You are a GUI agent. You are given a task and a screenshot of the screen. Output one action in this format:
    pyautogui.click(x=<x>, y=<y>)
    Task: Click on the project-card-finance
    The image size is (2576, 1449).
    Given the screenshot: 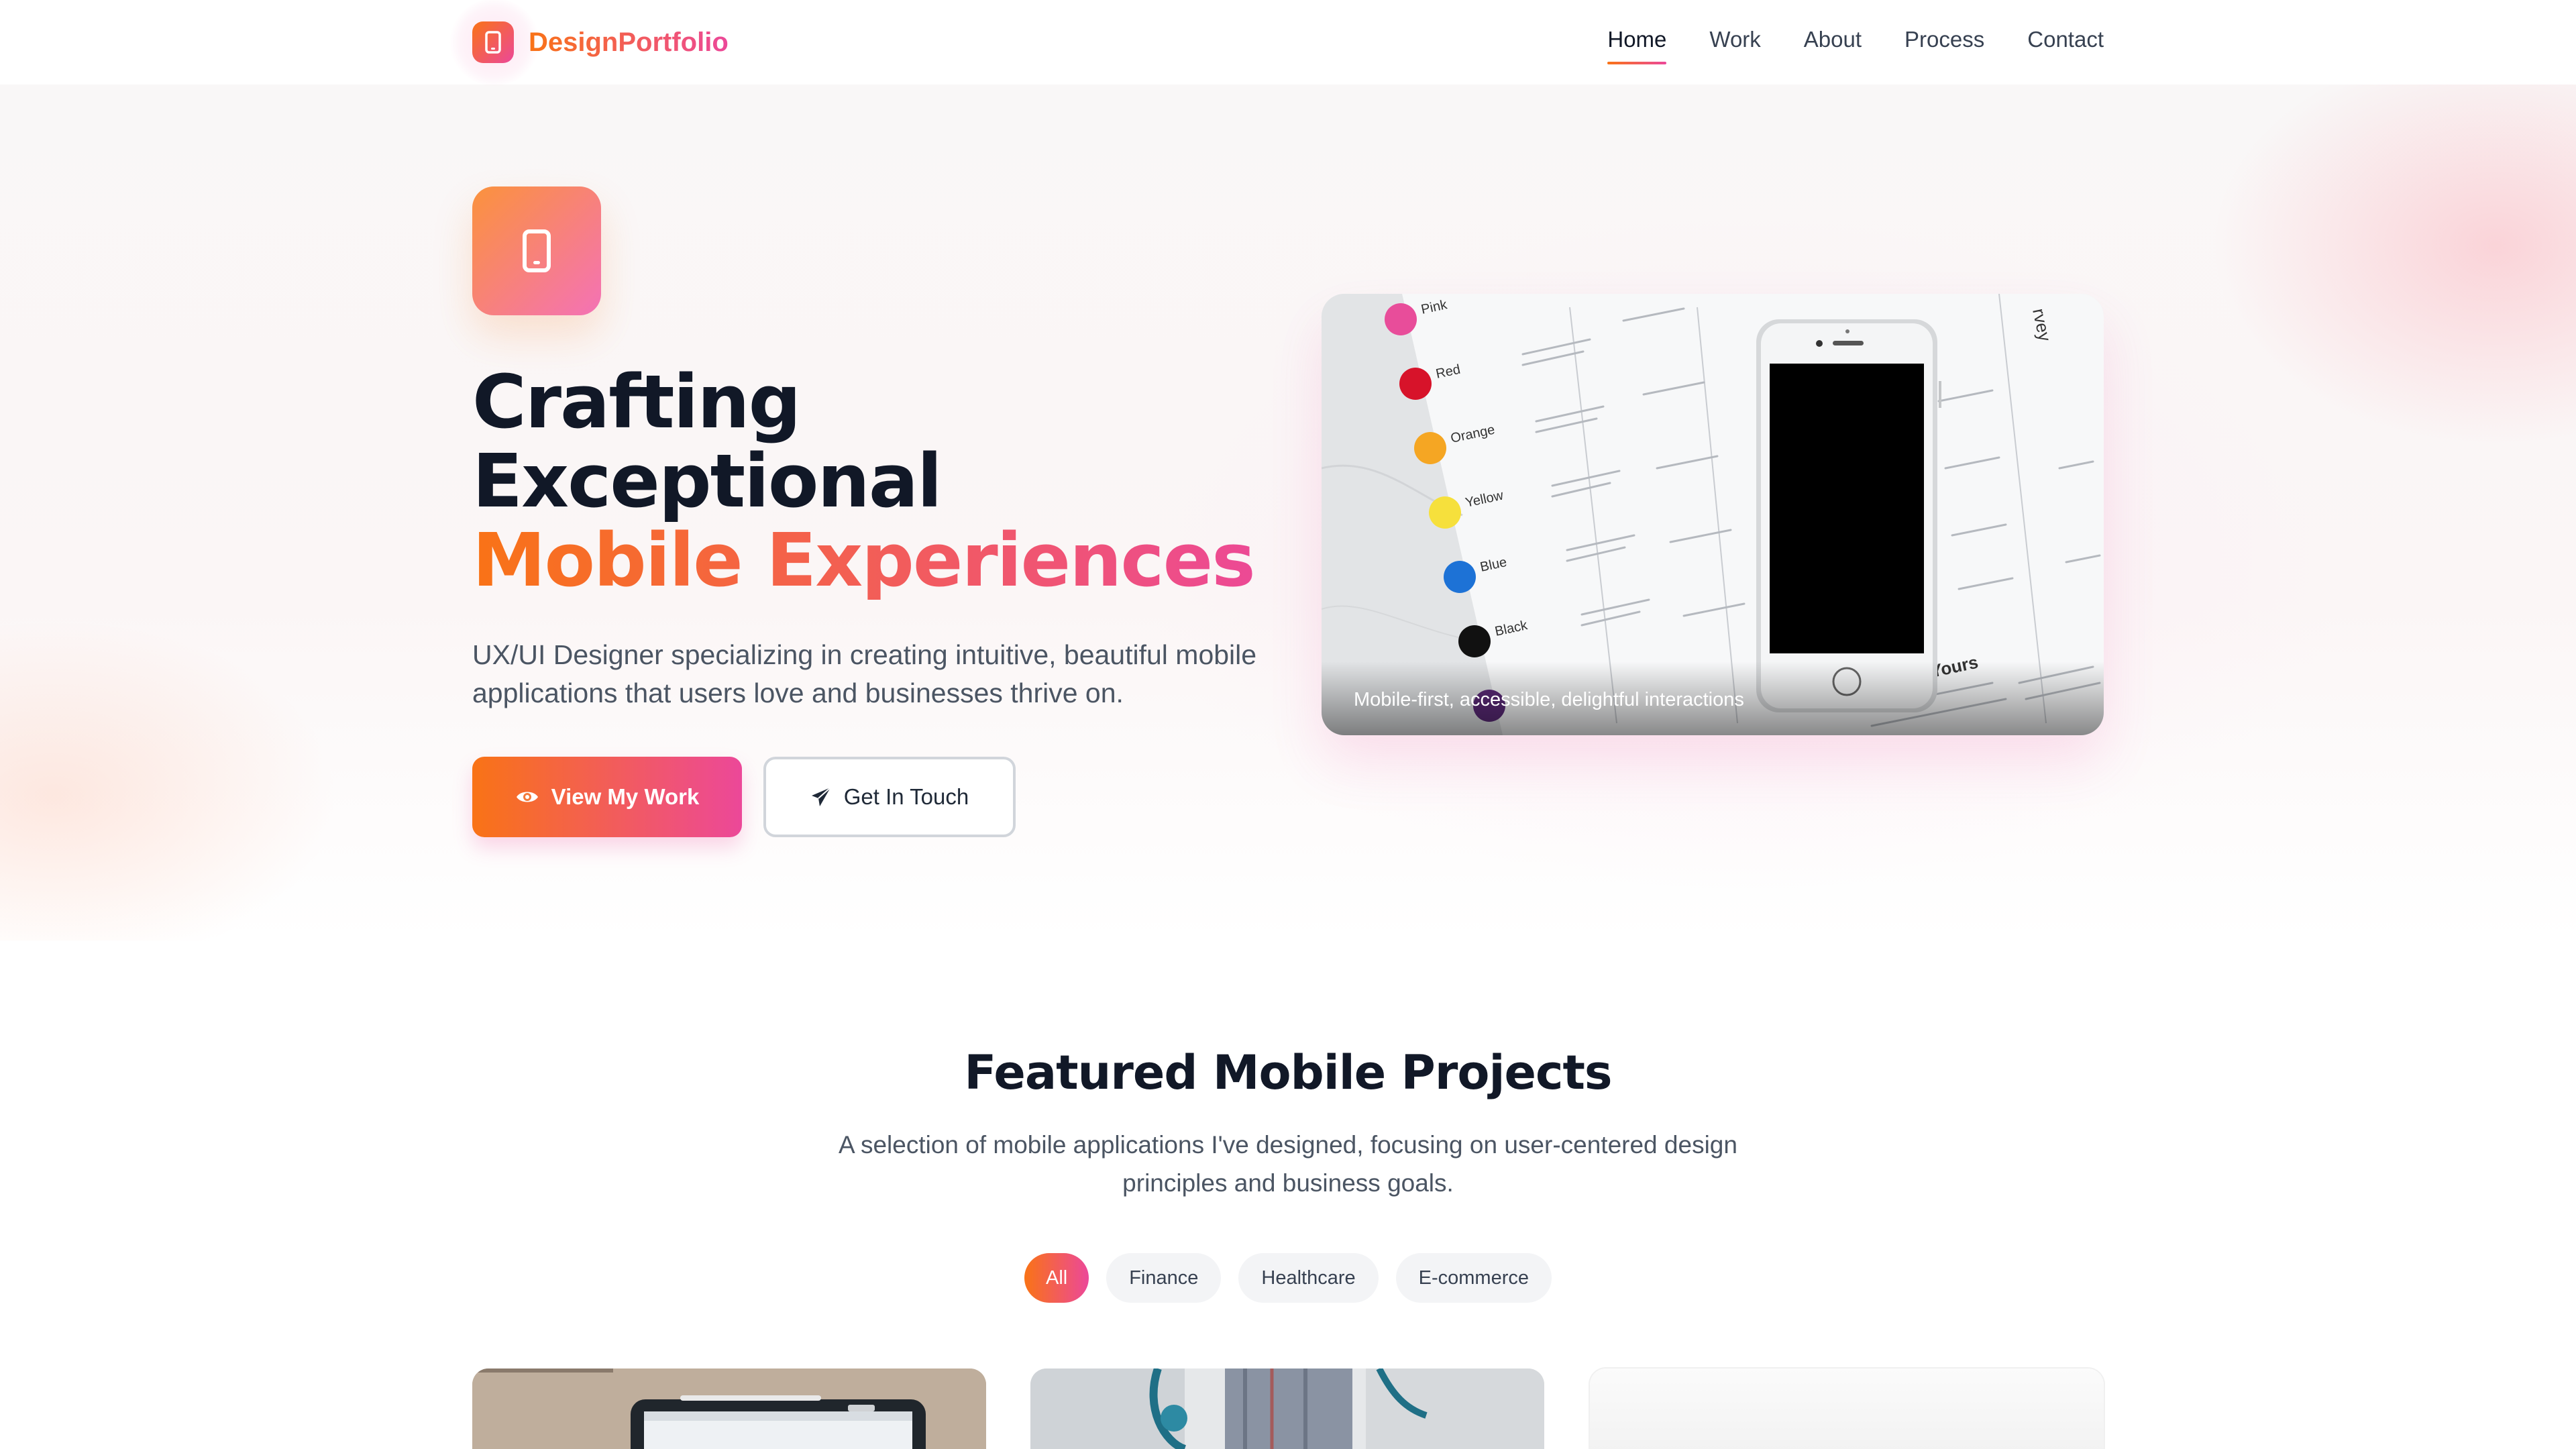 What is the action you would take?
    pyautogui.click(x=729, y=1408)
    